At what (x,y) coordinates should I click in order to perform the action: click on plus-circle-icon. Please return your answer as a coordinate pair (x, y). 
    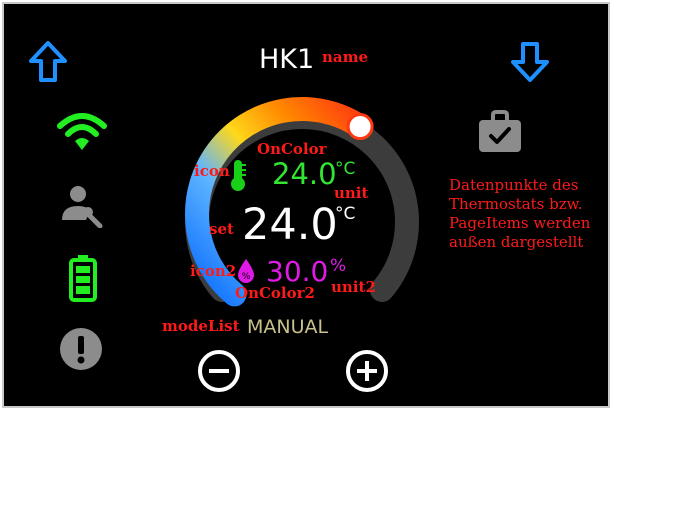
    Looking at the image, I should click on (367, 371).